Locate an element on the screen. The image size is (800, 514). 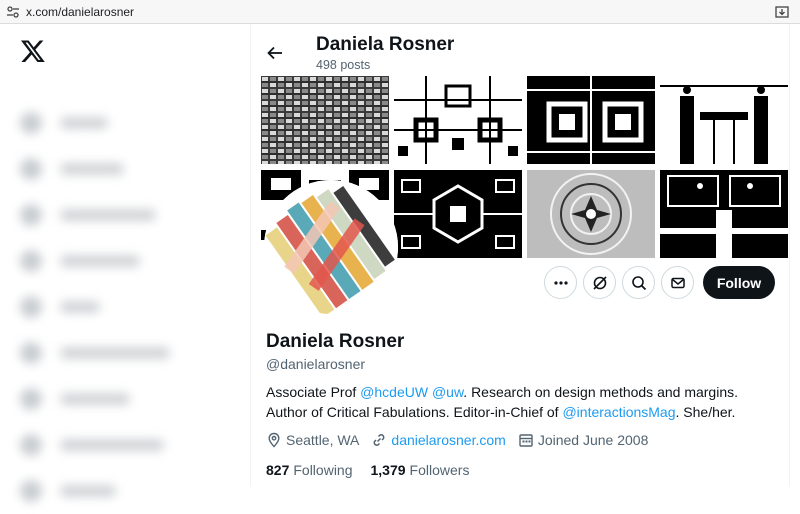
location-text: Seattle, WA is located at coordinates (323, 440).